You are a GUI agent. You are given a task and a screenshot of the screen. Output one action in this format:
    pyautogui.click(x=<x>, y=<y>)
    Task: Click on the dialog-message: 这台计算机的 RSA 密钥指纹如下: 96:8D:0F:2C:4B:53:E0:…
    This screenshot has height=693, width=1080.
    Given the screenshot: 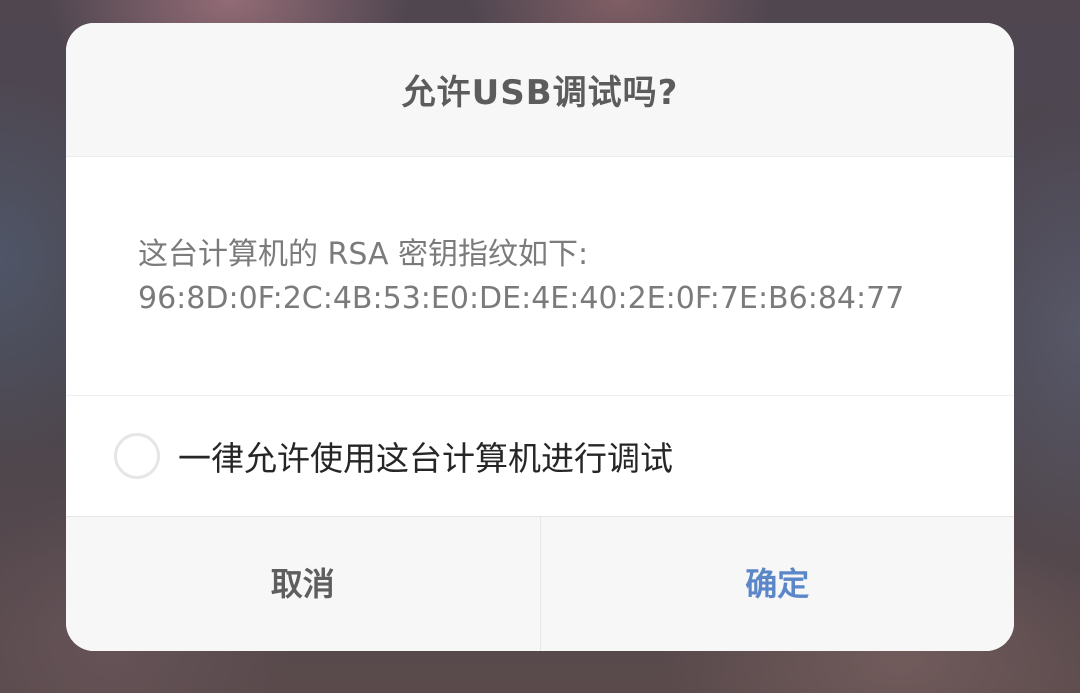 What is the action you would take?
    pyautogui.click(x=548, y=277)
    